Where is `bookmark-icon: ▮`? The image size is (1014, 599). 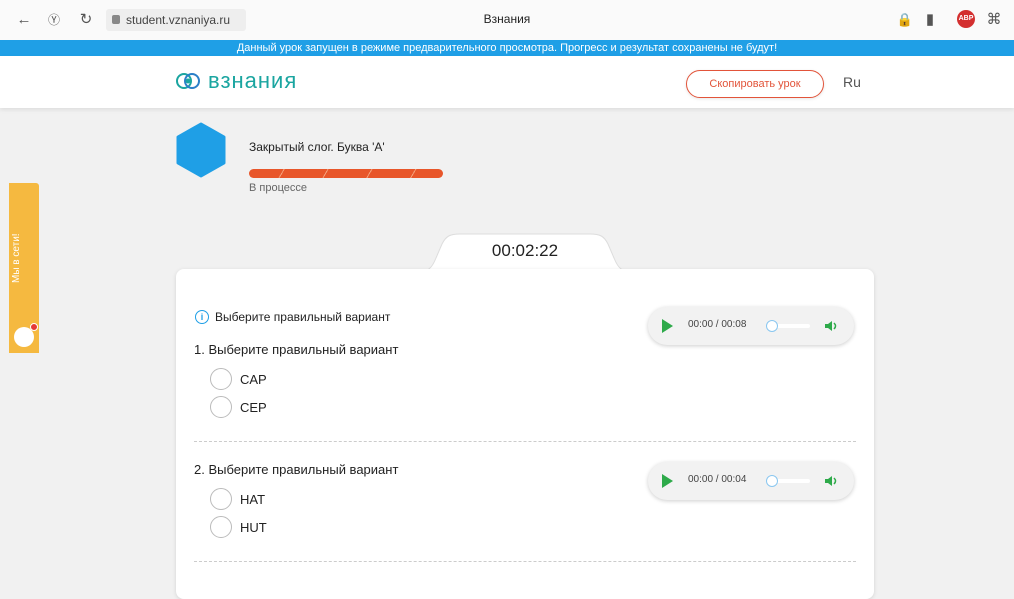
bookmark-icon: ▮ is located at coordinates (930, 20).